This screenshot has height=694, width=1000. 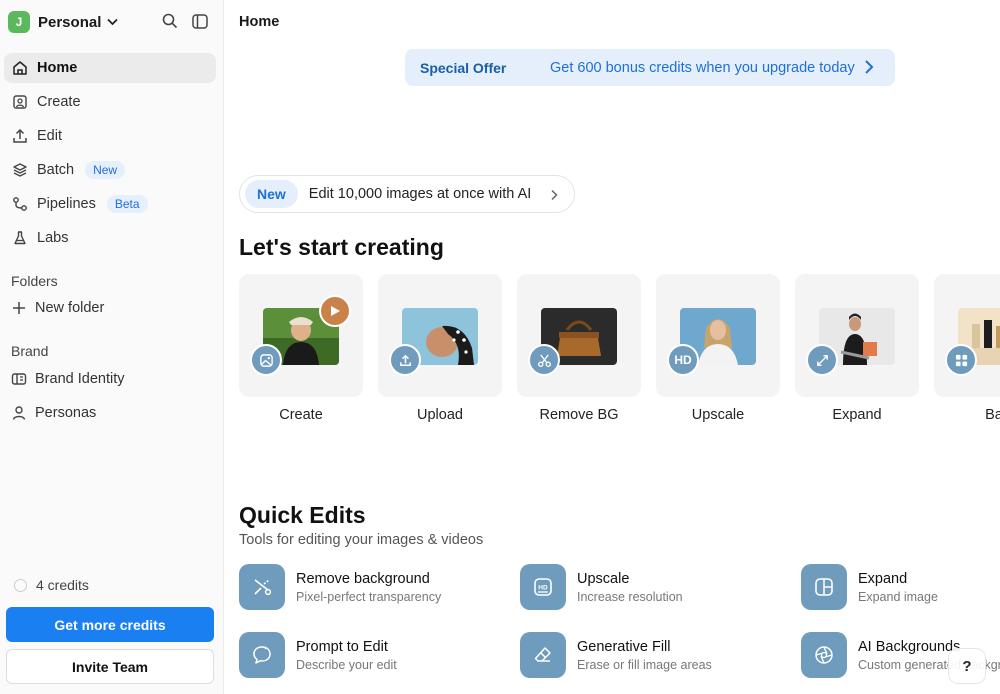 What do you see at coordinates (463, 67) in the screenshot?
I see `offer-title: Special Offer` at bounding box center [463, 67].